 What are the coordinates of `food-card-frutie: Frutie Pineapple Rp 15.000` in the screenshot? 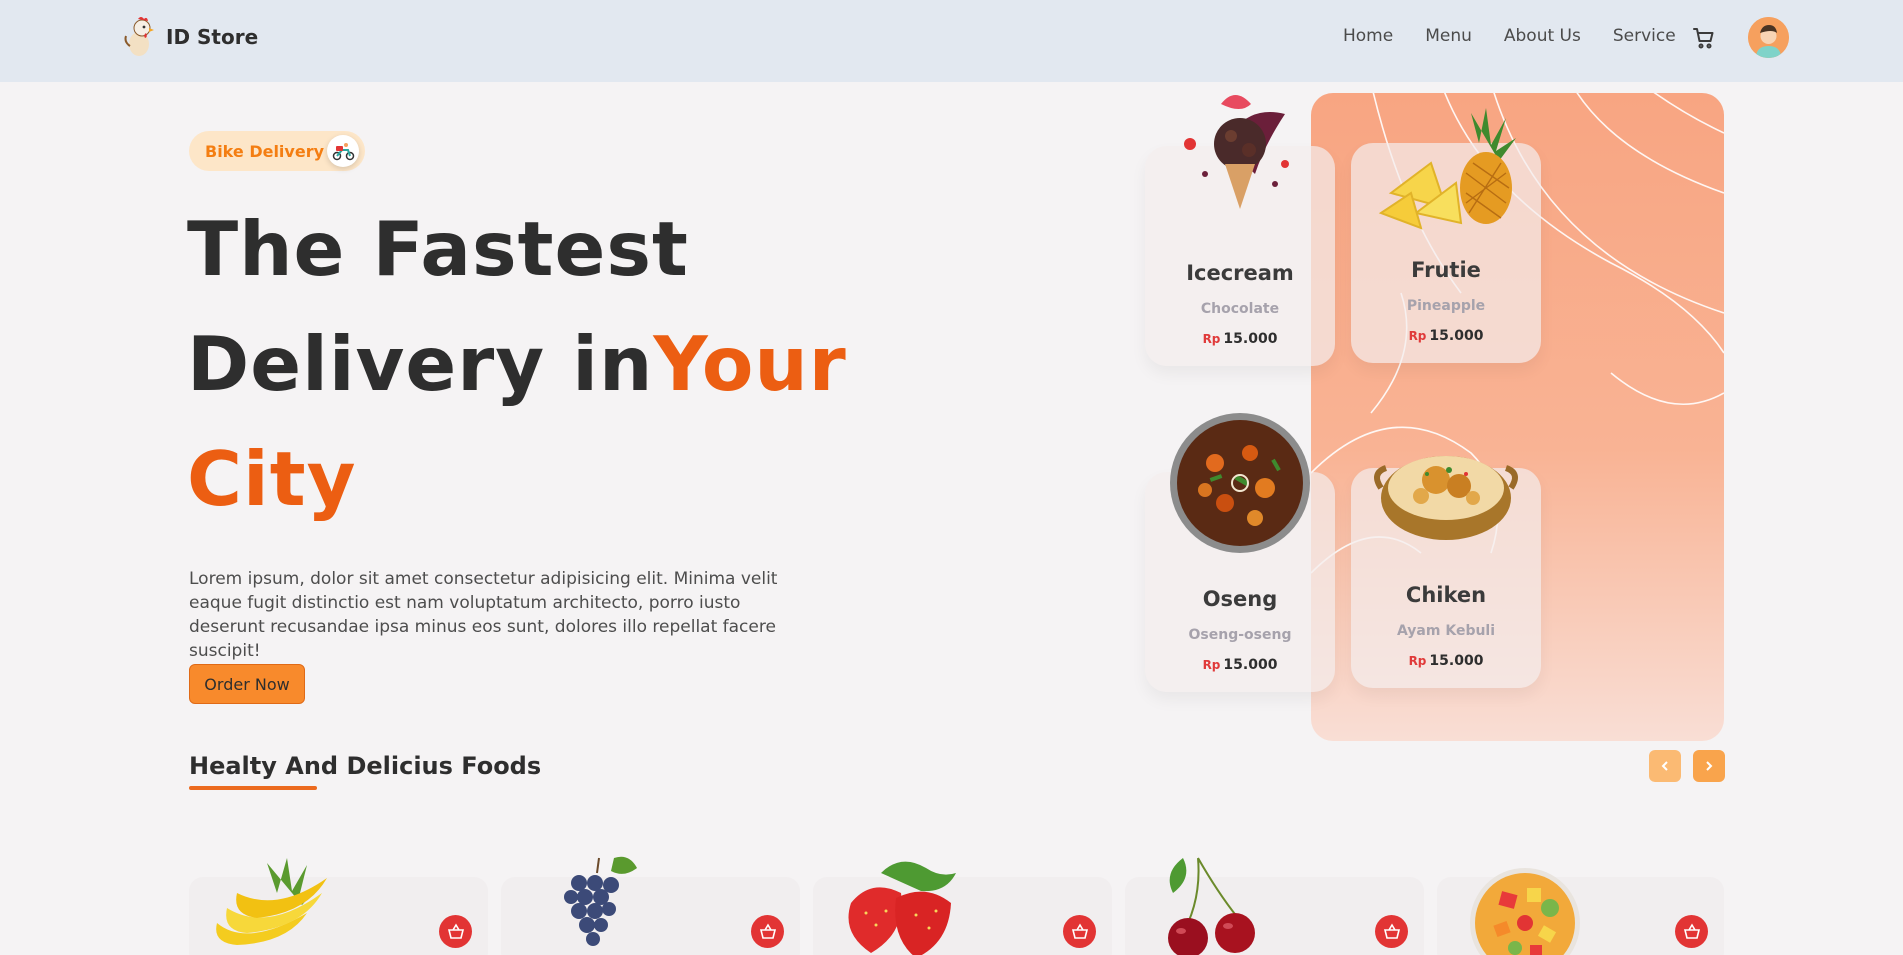 It's located at (1446, 235).